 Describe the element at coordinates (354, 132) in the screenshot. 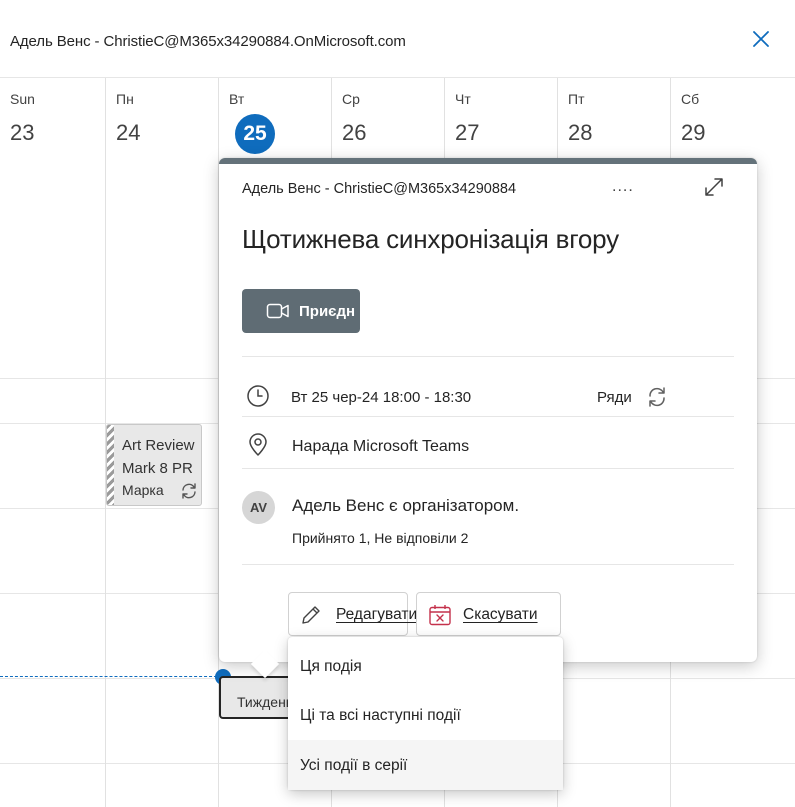

I see `day-number: 26` at that location.